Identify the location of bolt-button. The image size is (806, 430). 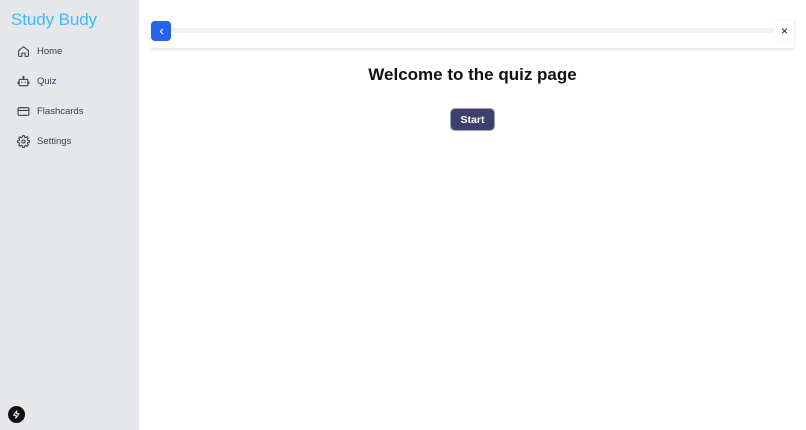
(16, 414).